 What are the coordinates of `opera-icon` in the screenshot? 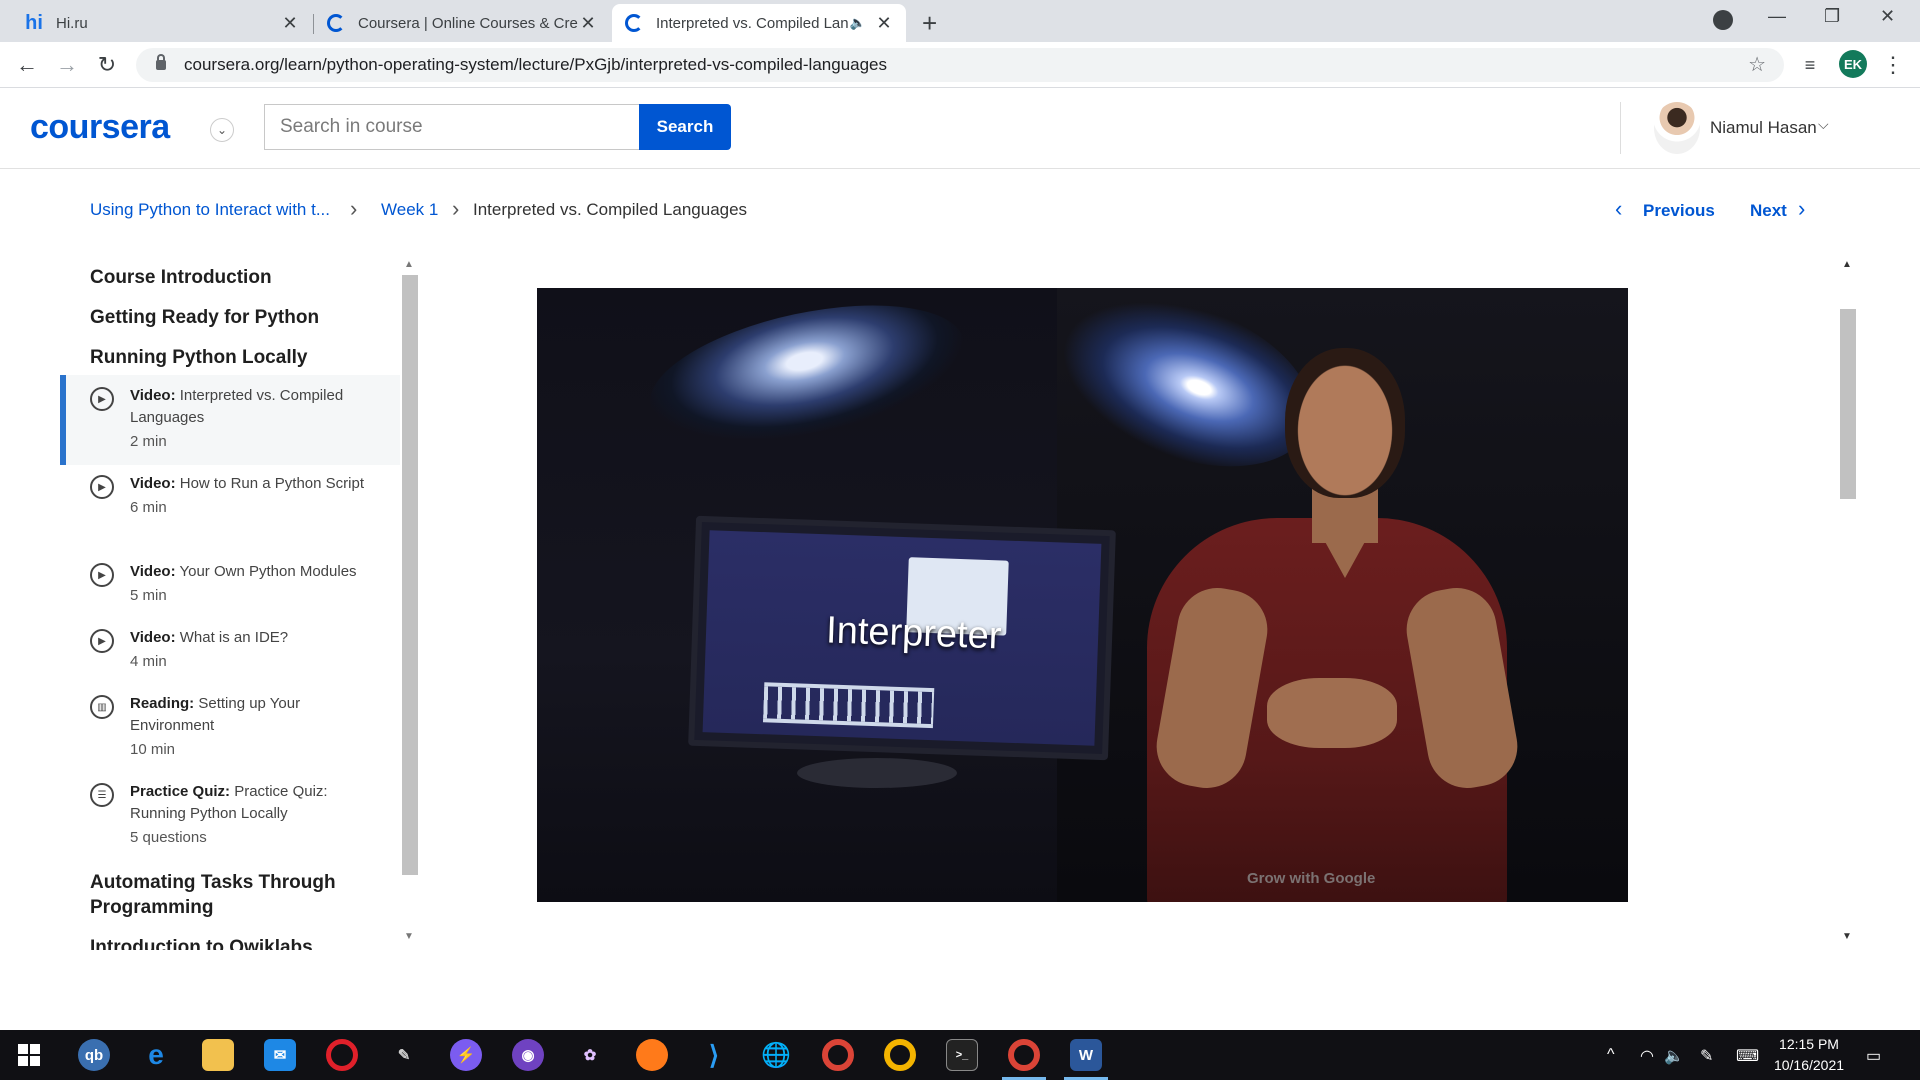 It's located at (342, 1055).